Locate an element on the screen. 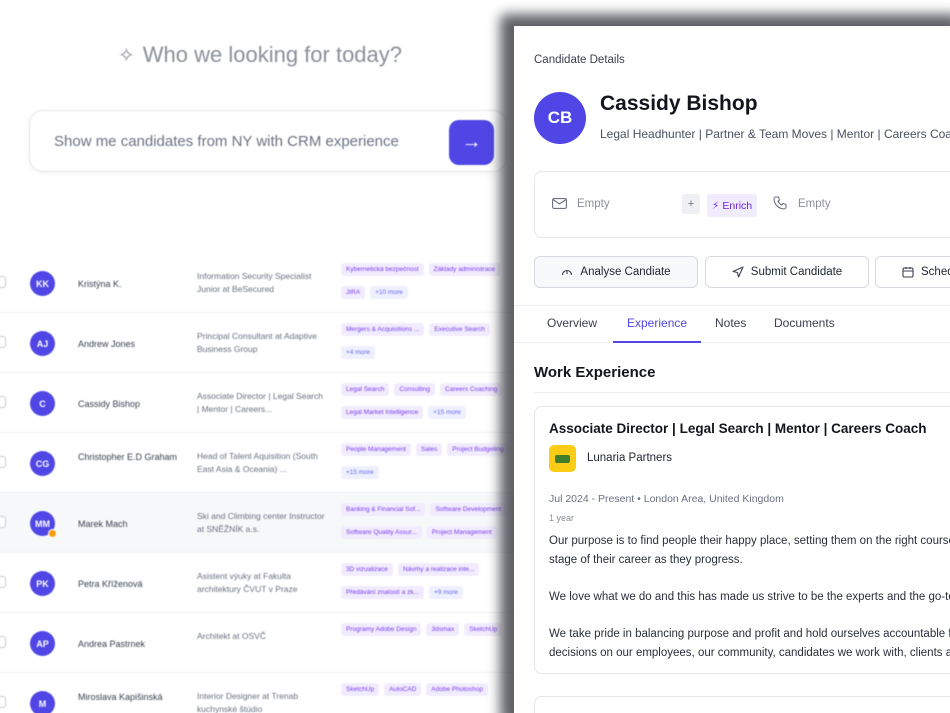  avatar: AP is located at coordinates (42, 643).